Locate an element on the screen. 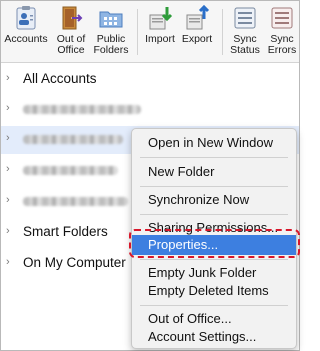  export-button: Export is located at coordinates (197, 25).